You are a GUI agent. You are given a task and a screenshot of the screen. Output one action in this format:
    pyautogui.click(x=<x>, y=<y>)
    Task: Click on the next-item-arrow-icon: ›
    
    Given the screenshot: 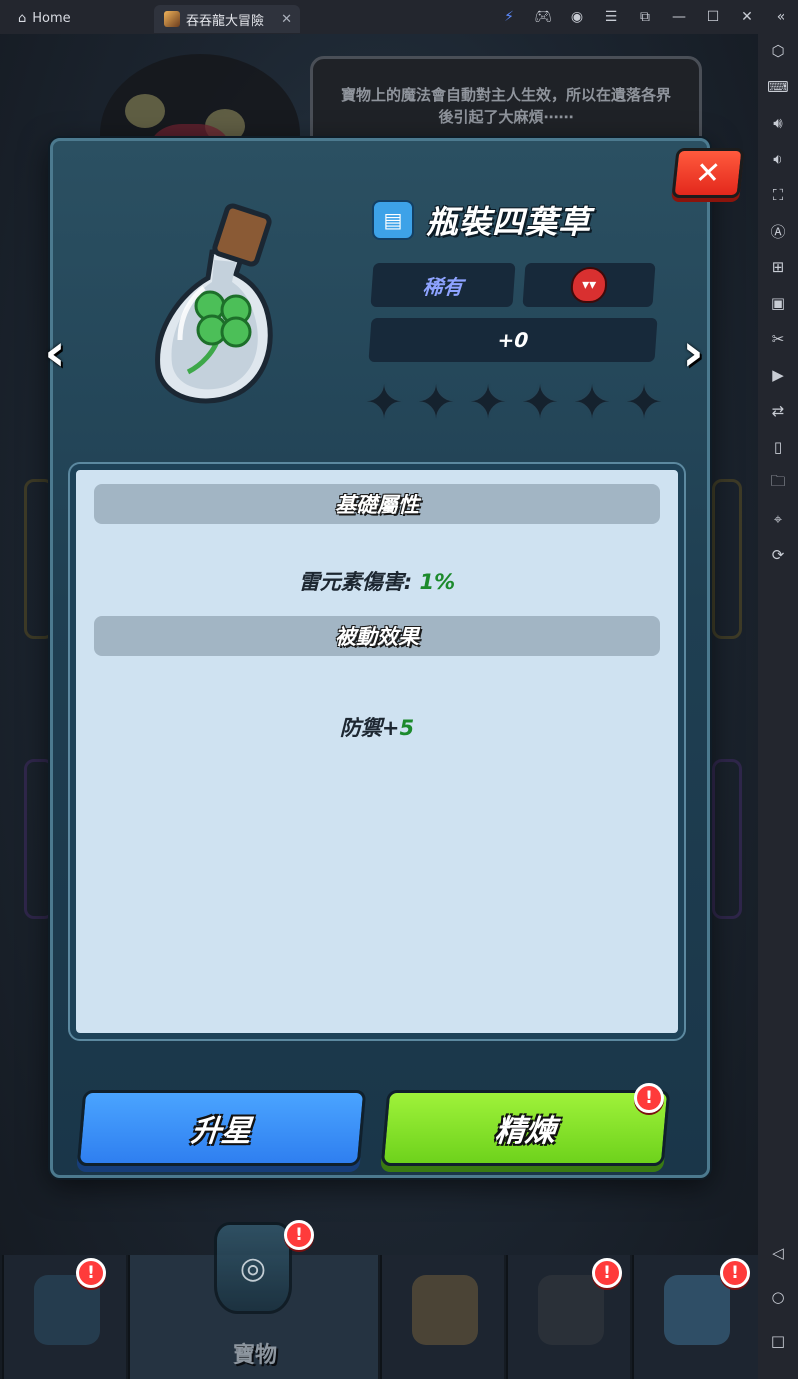 What is the action you would take?
    pyautogui.click(x=693, y=353)
    